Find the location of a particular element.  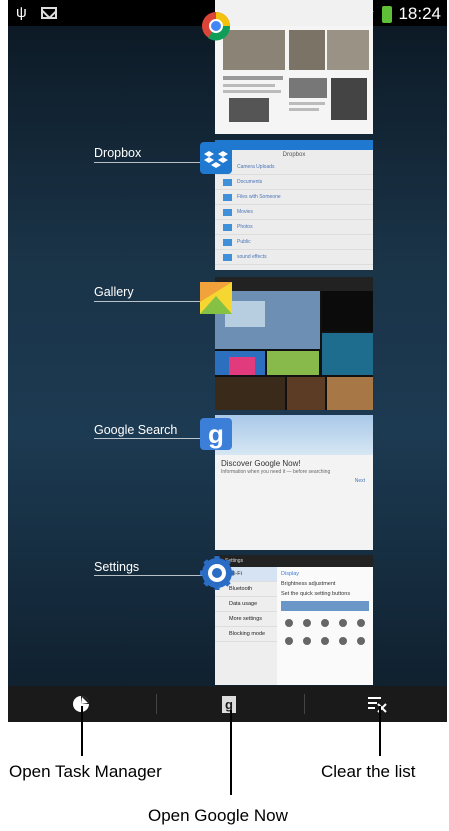

recent-app-label: Google Search is located at coordinates (136, 430).